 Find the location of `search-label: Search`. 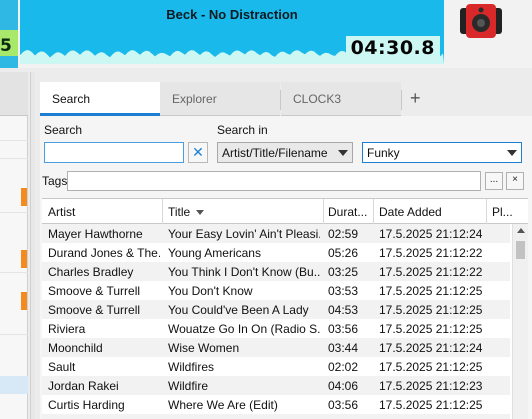

search-label: Search is located at coordinates (63, 130).